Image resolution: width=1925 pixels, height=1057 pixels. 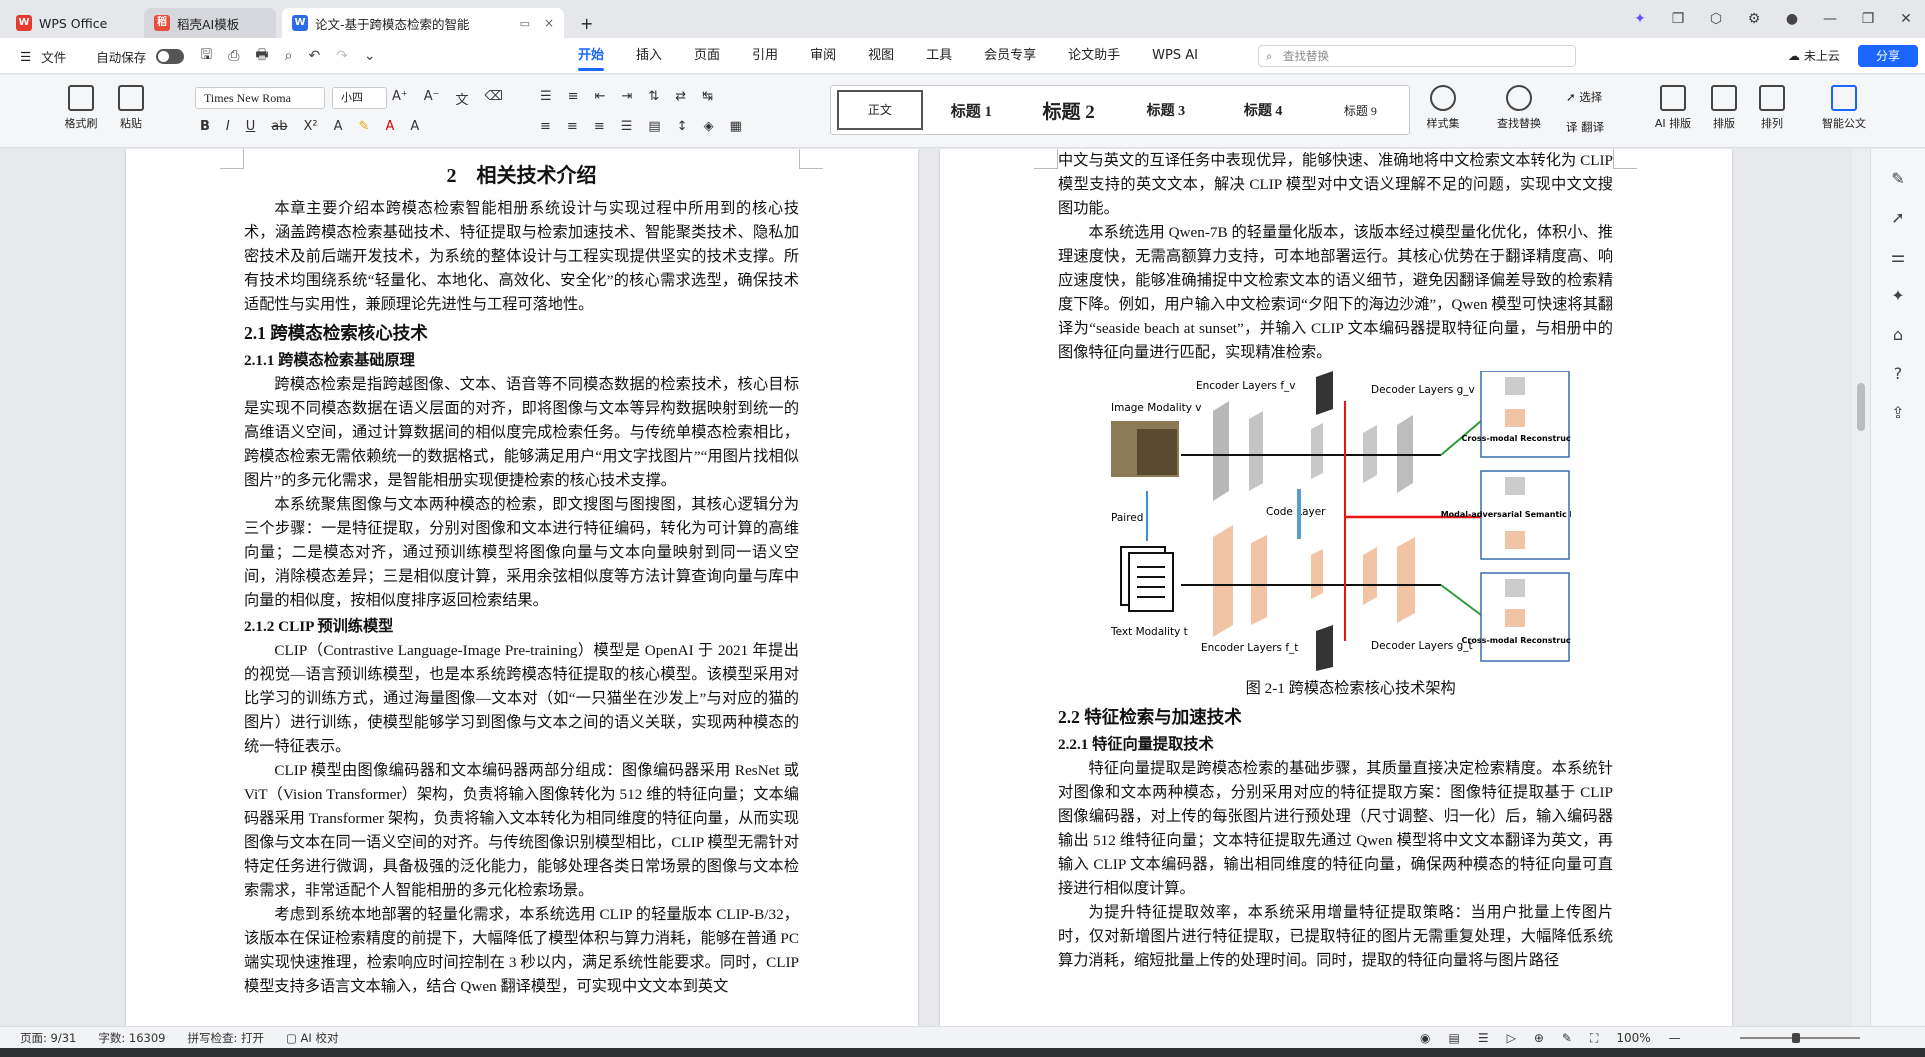 I want to click on format-painter-button: 格式刷, so click(x=81, y=111).